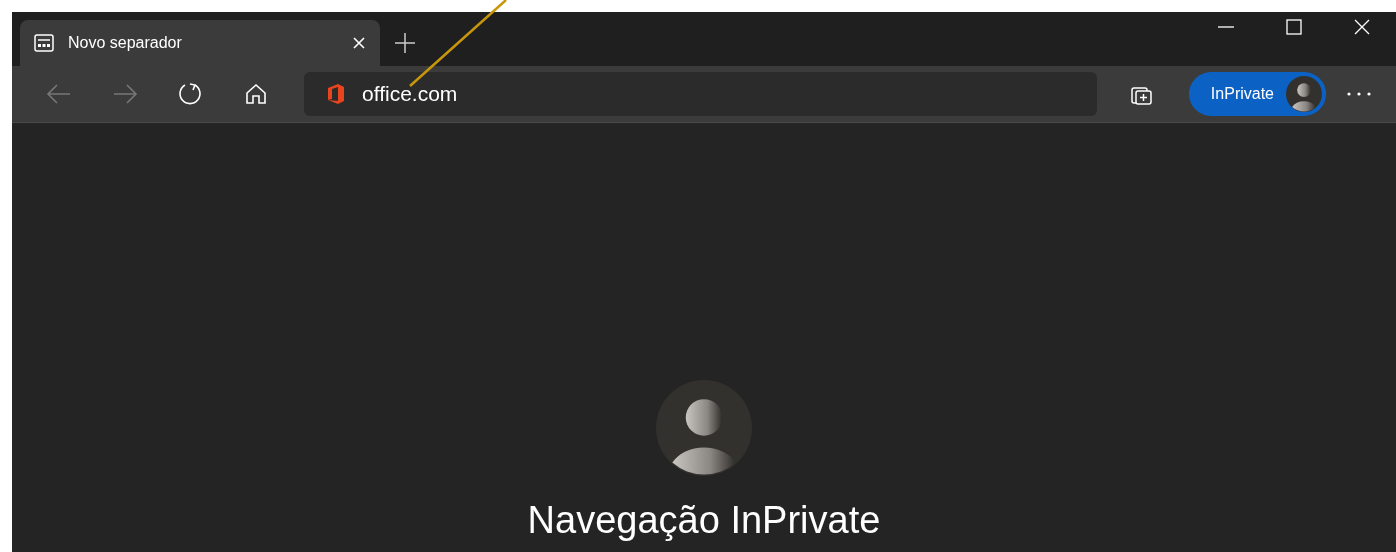  What do you see at coordinates (59, 94) in the screenshot?
I see `back-arrow-icon` at bounding box center [59, 94].